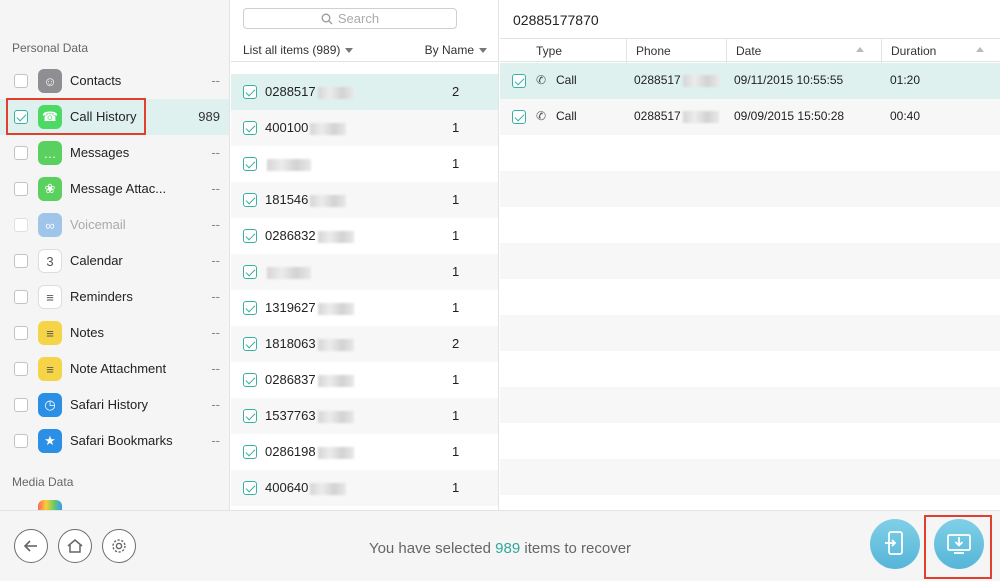 The image size is (1000, 581). I want to click on sidebar-item: ❀ Message Attac... --, so click(114, 189).